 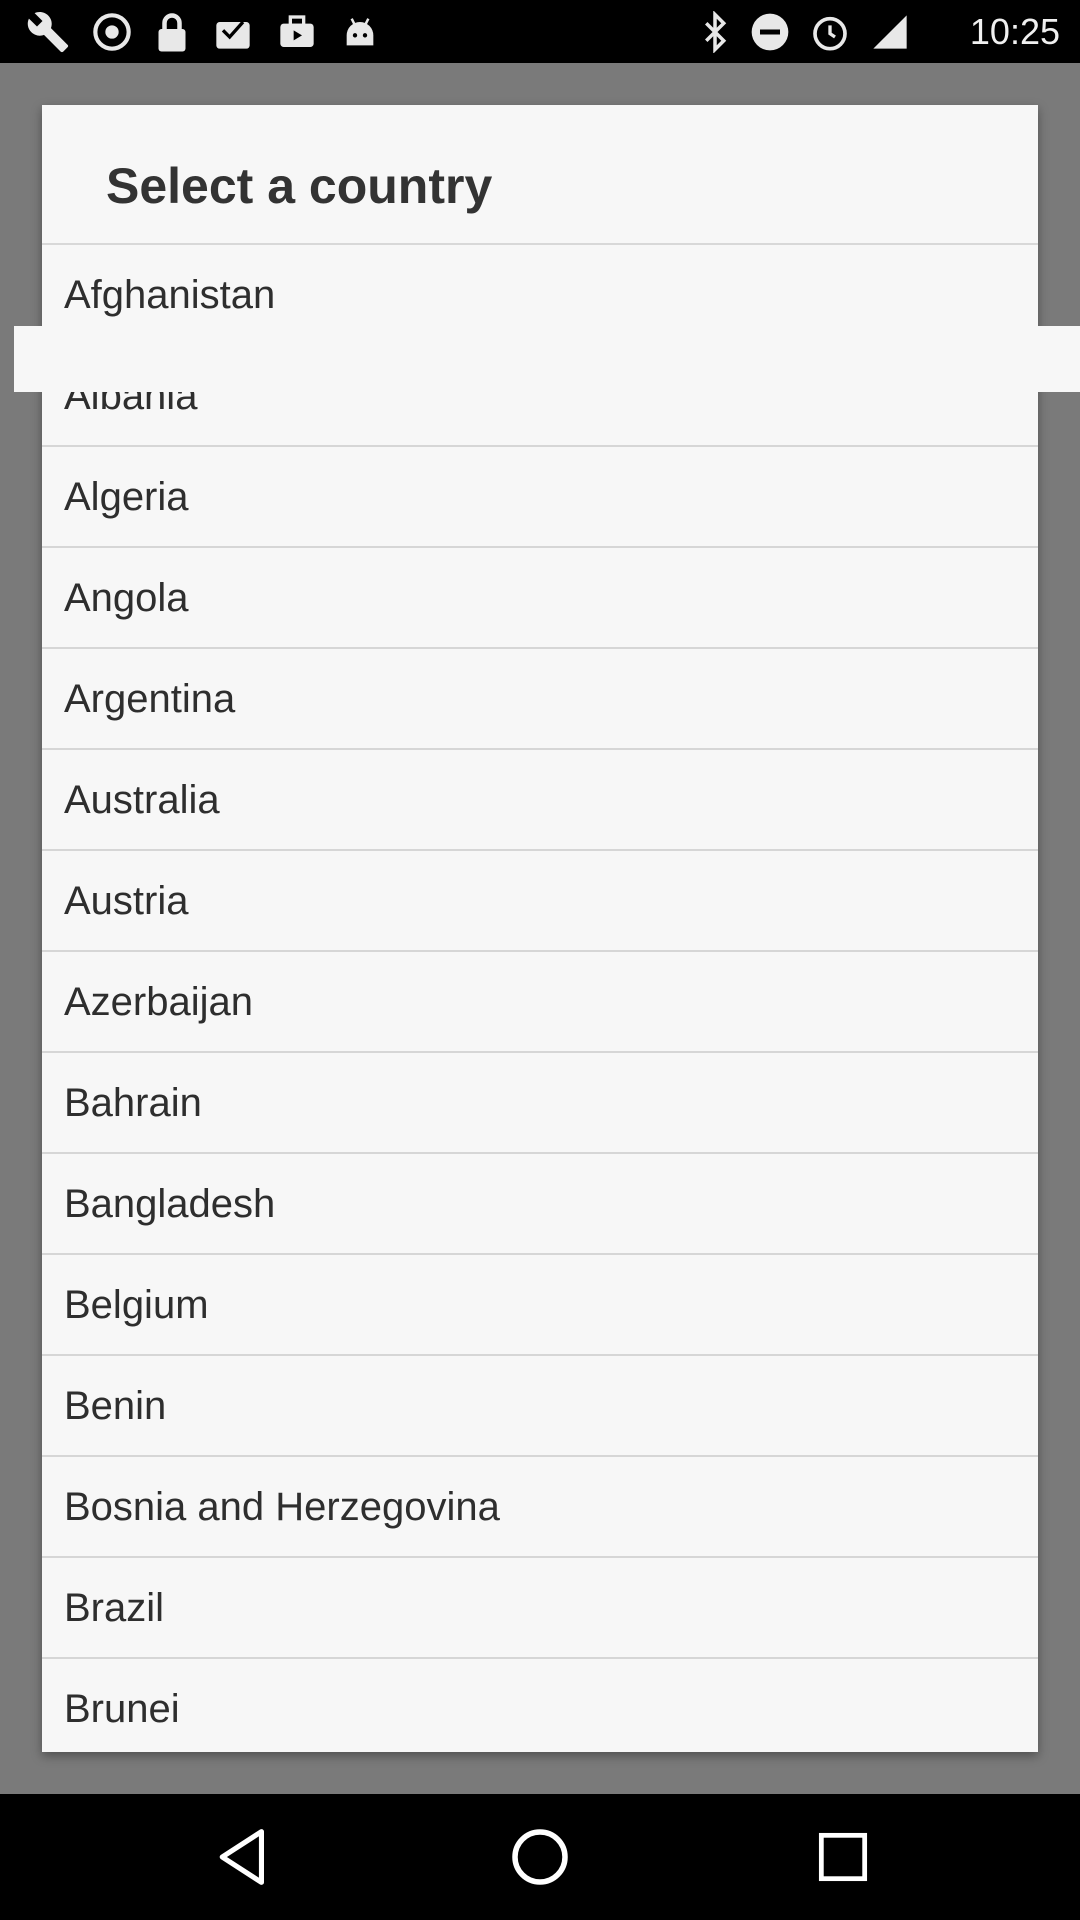 What do you see at coordinates (805, 32) in the screenshot?
I see `system-icons` at bounding box center [805, 32].